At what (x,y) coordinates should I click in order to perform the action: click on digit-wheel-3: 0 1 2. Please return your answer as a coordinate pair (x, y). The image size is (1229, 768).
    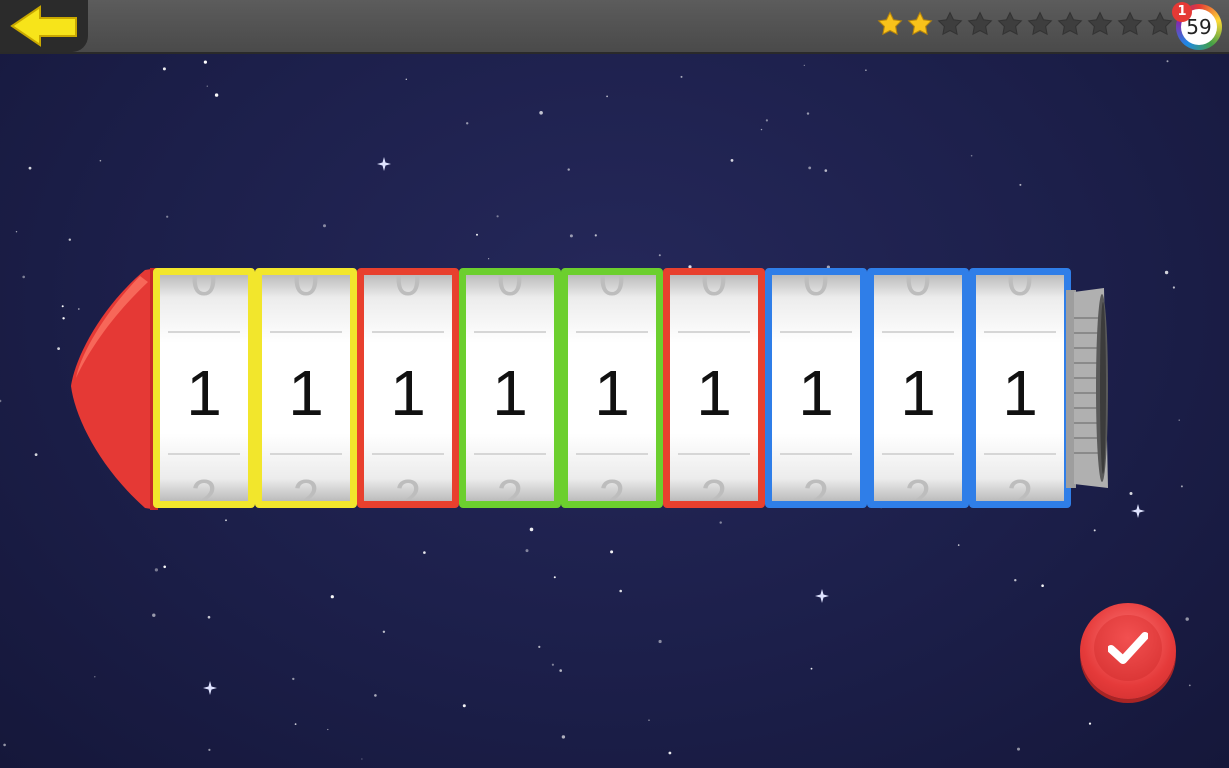
    Looking at the image, I should click on (408, 388).